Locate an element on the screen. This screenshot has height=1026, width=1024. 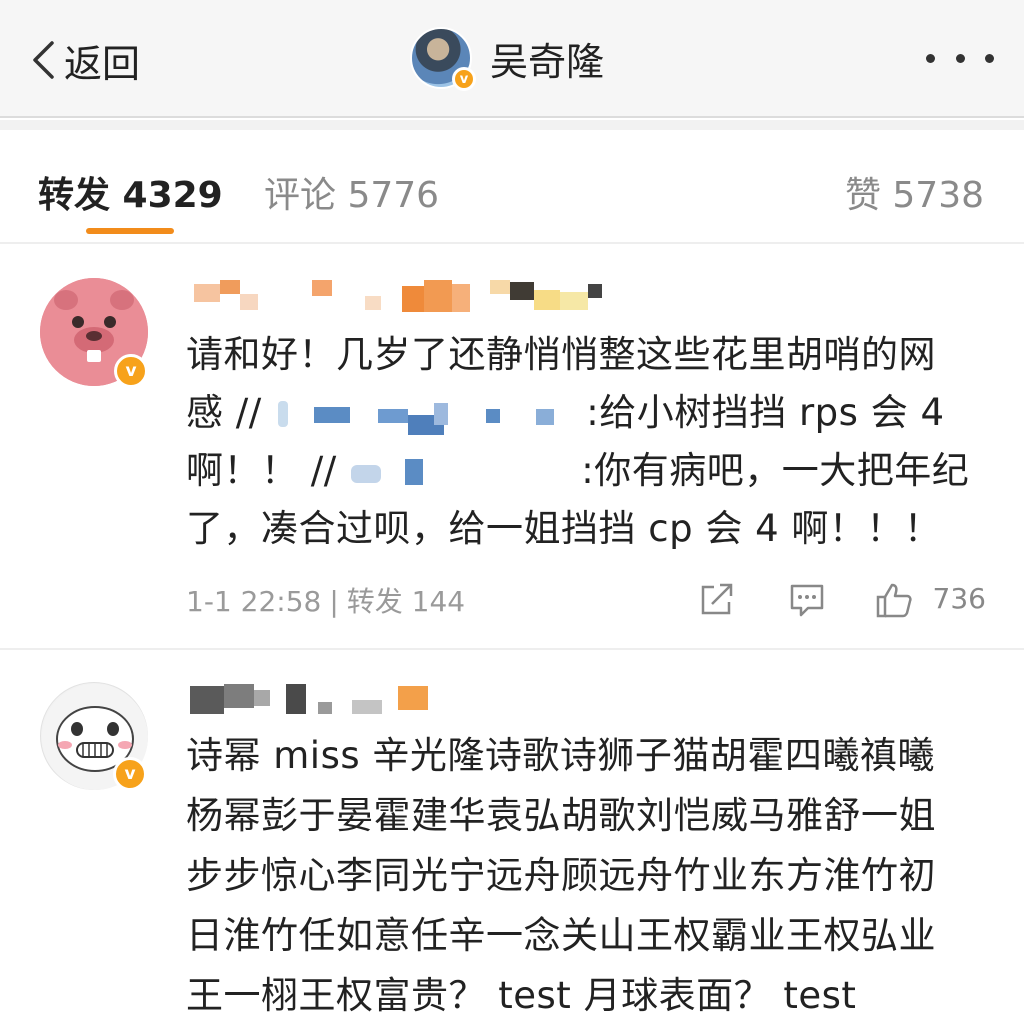
repost-count: 转发 144 is located at coordinates (406, 601).